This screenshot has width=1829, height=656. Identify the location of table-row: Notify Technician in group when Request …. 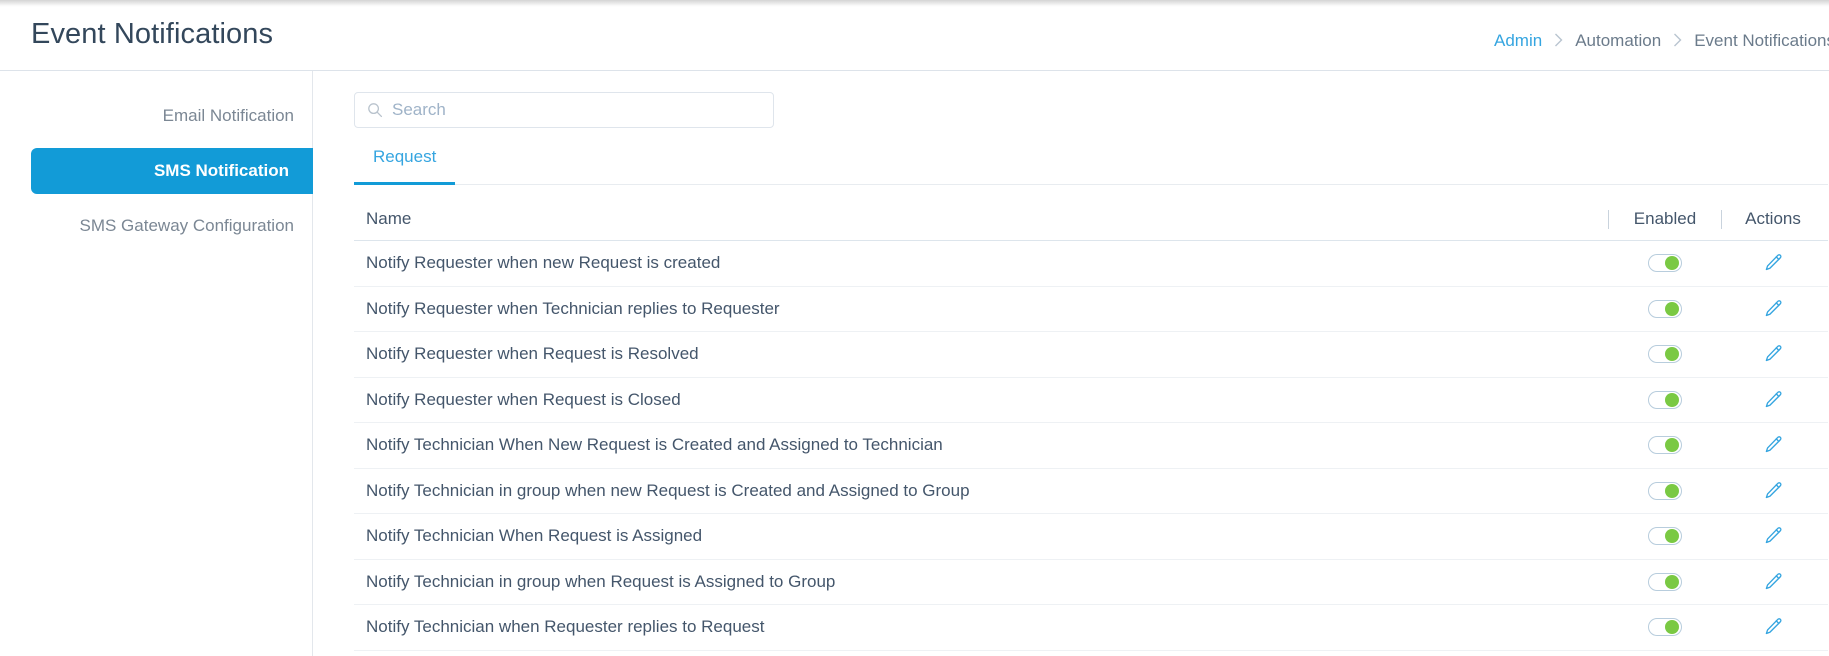
(1091, 582).